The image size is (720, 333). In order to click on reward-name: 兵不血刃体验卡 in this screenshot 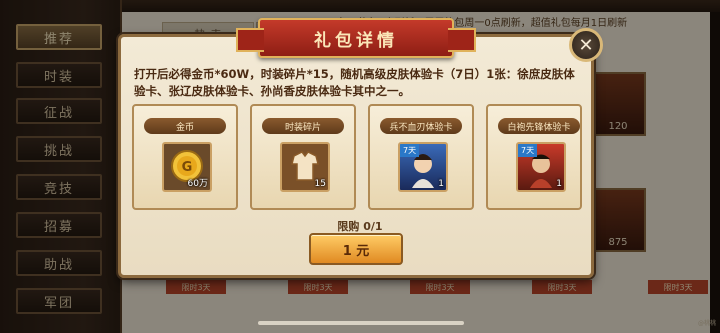, I will do `click(421, 126)`.